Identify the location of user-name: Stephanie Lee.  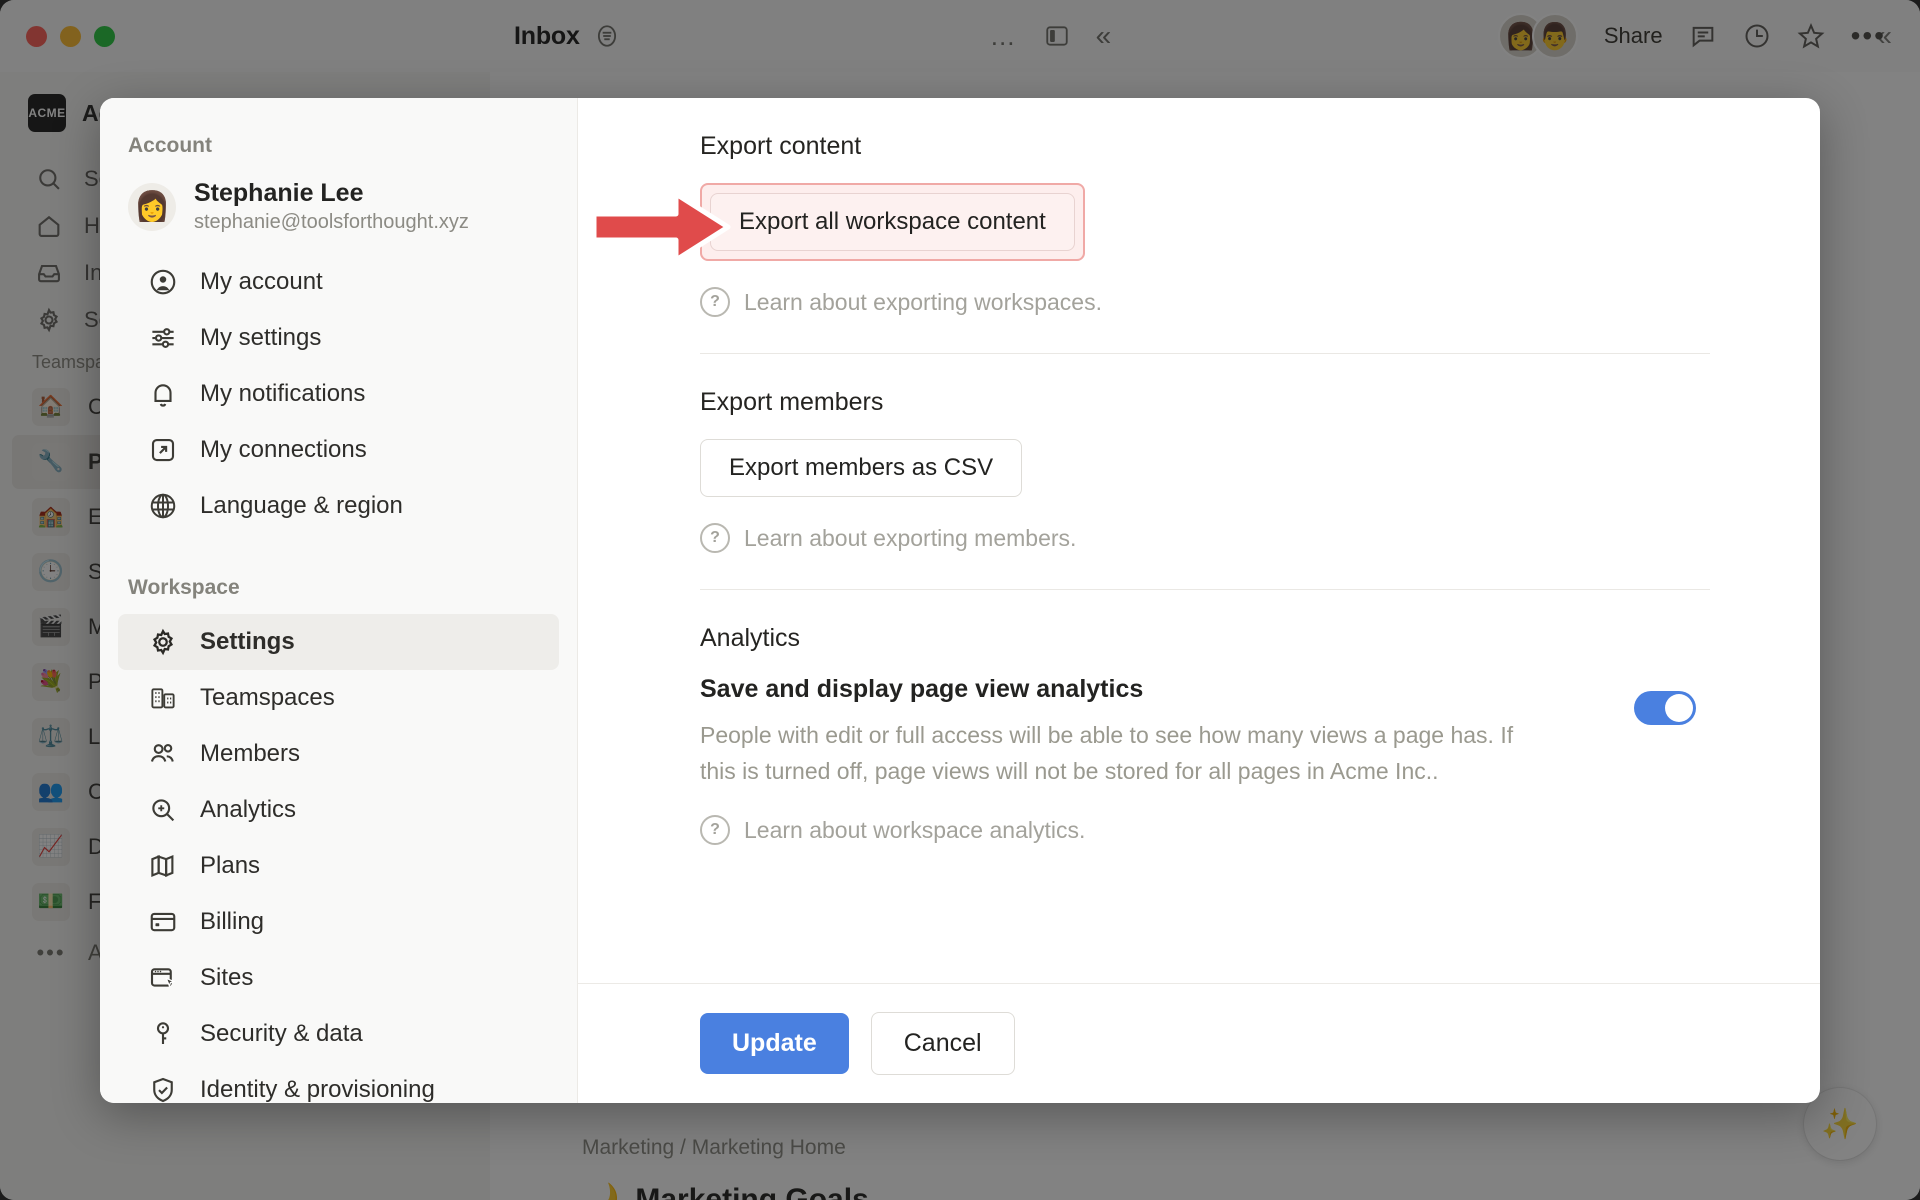
(279, 193).